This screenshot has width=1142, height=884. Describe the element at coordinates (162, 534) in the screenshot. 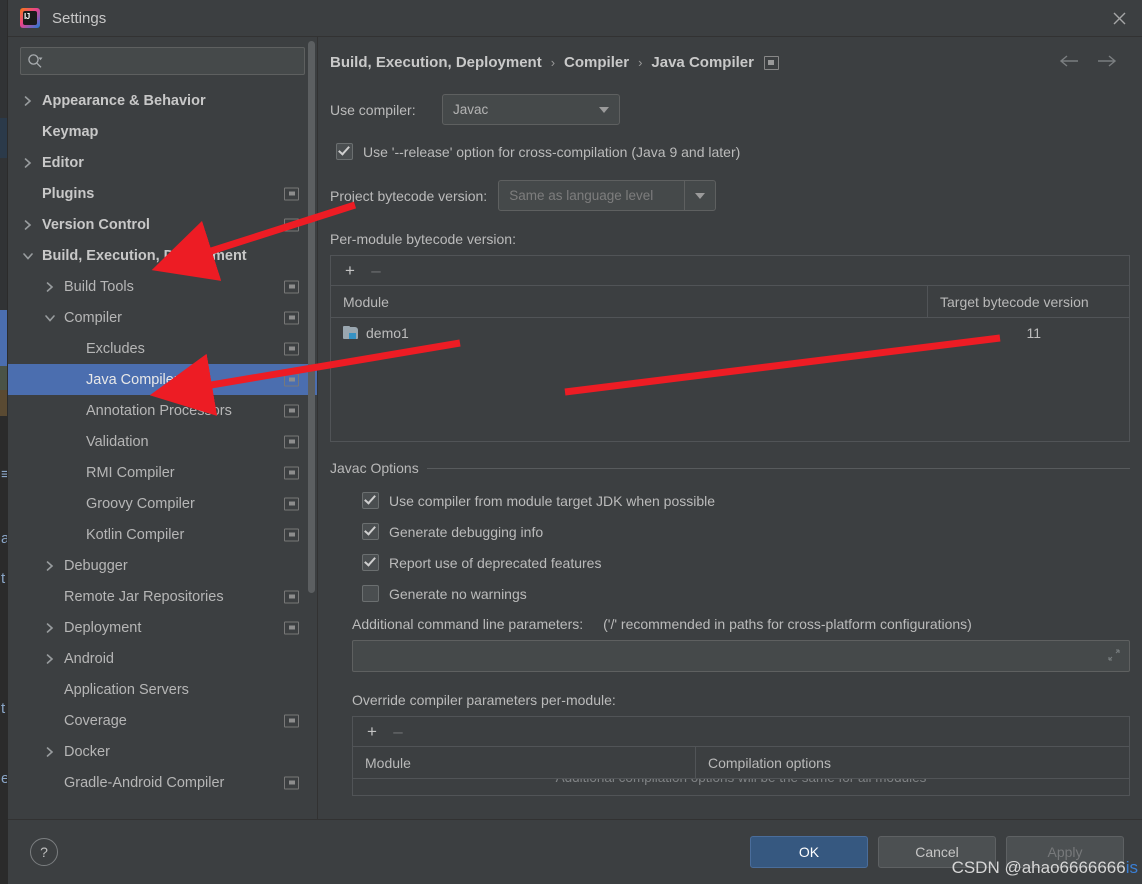

I see `sidebar-item-kotlin-compiler: Kotlin Compiler` at that location.